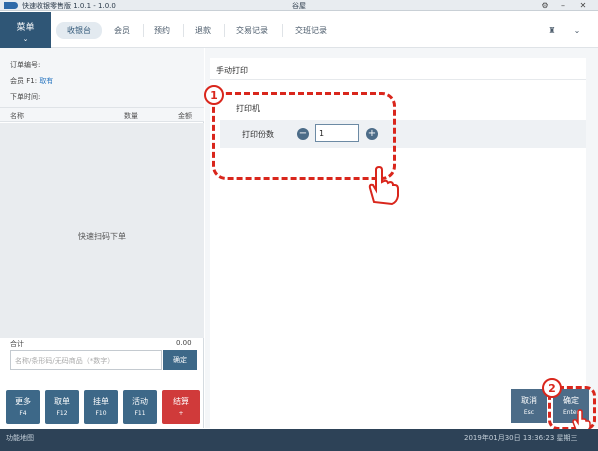 The image size is (598, 451). Describe the element at coordinates (17, 81) in the screenshot. I see `member-label: 会员` at that location.